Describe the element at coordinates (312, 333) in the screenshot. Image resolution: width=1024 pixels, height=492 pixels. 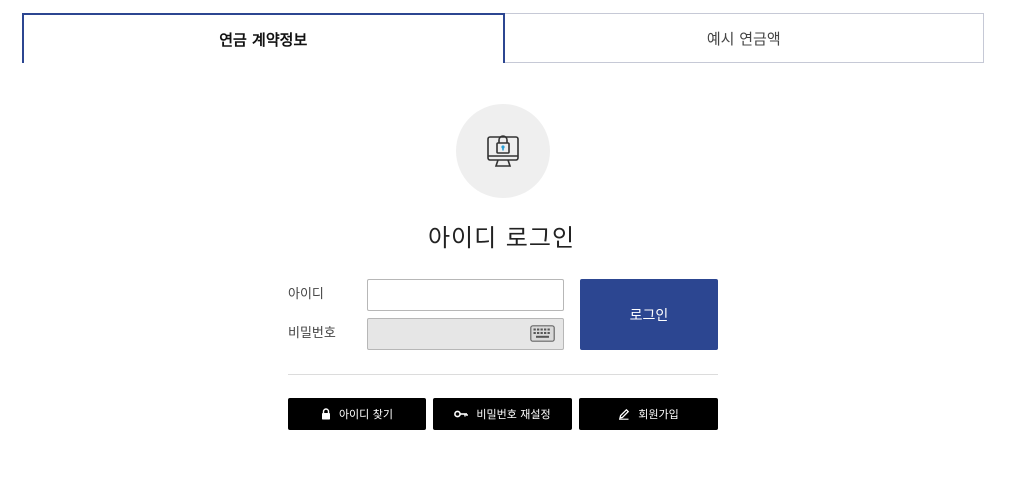
I see `password-label: 비밀번호` at that location.